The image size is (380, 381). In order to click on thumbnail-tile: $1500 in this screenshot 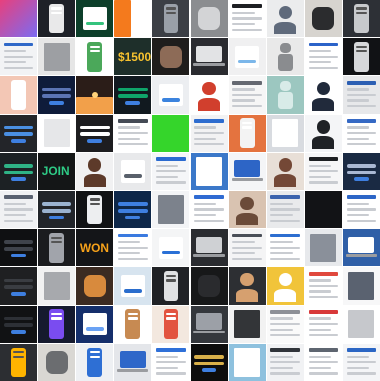, I will do `click(133, 57)`.